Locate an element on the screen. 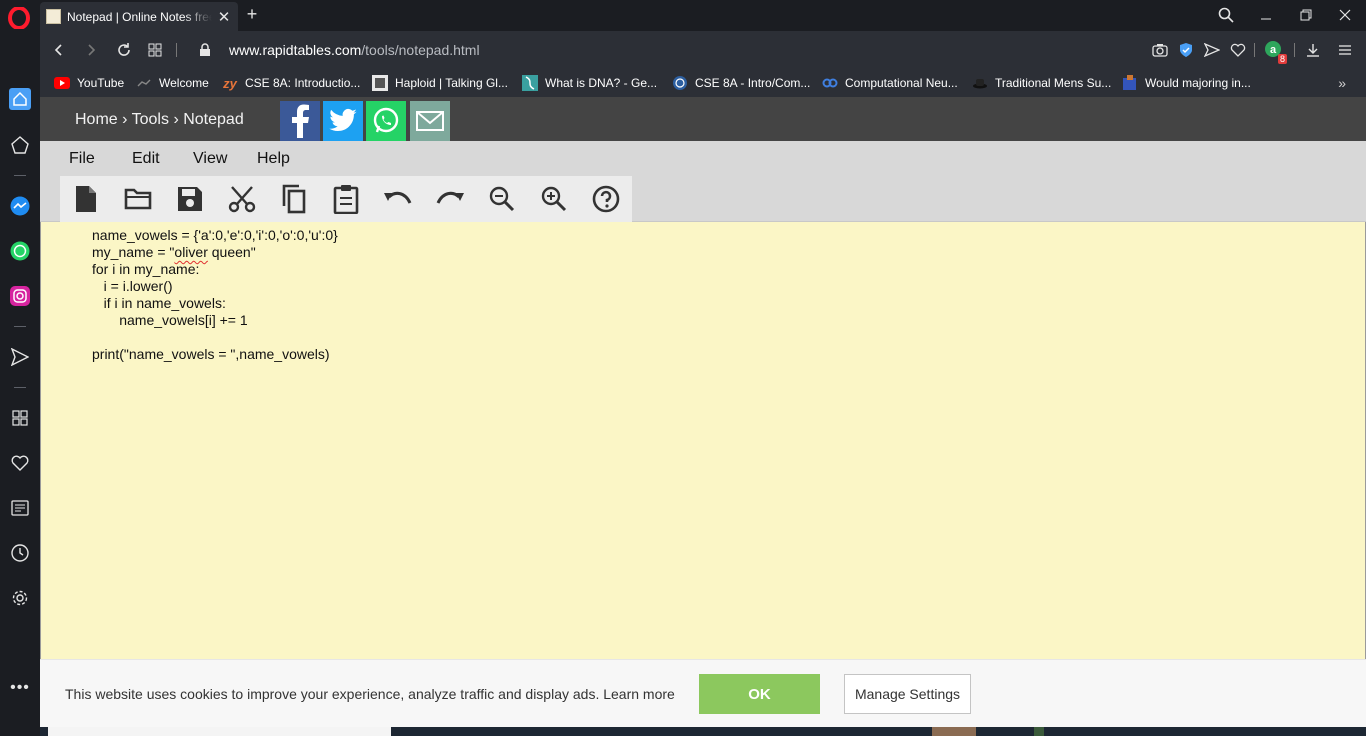  zybooks-icon: zy is located at coordinates (230, 83).